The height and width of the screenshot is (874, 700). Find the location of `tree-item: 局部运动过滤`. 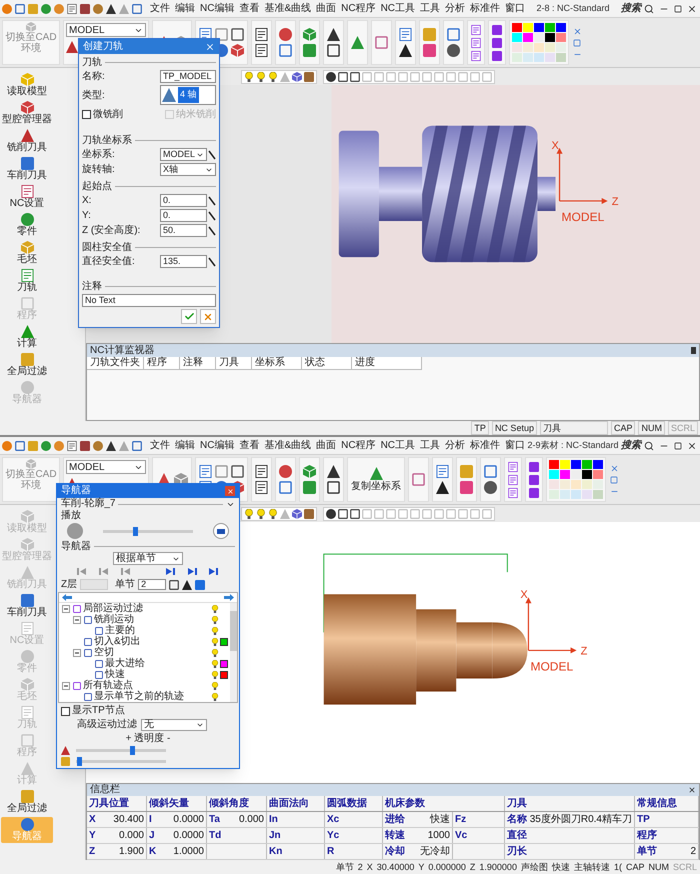

tree-item: 局部运动过滤 is located at coordinates (147, 609).